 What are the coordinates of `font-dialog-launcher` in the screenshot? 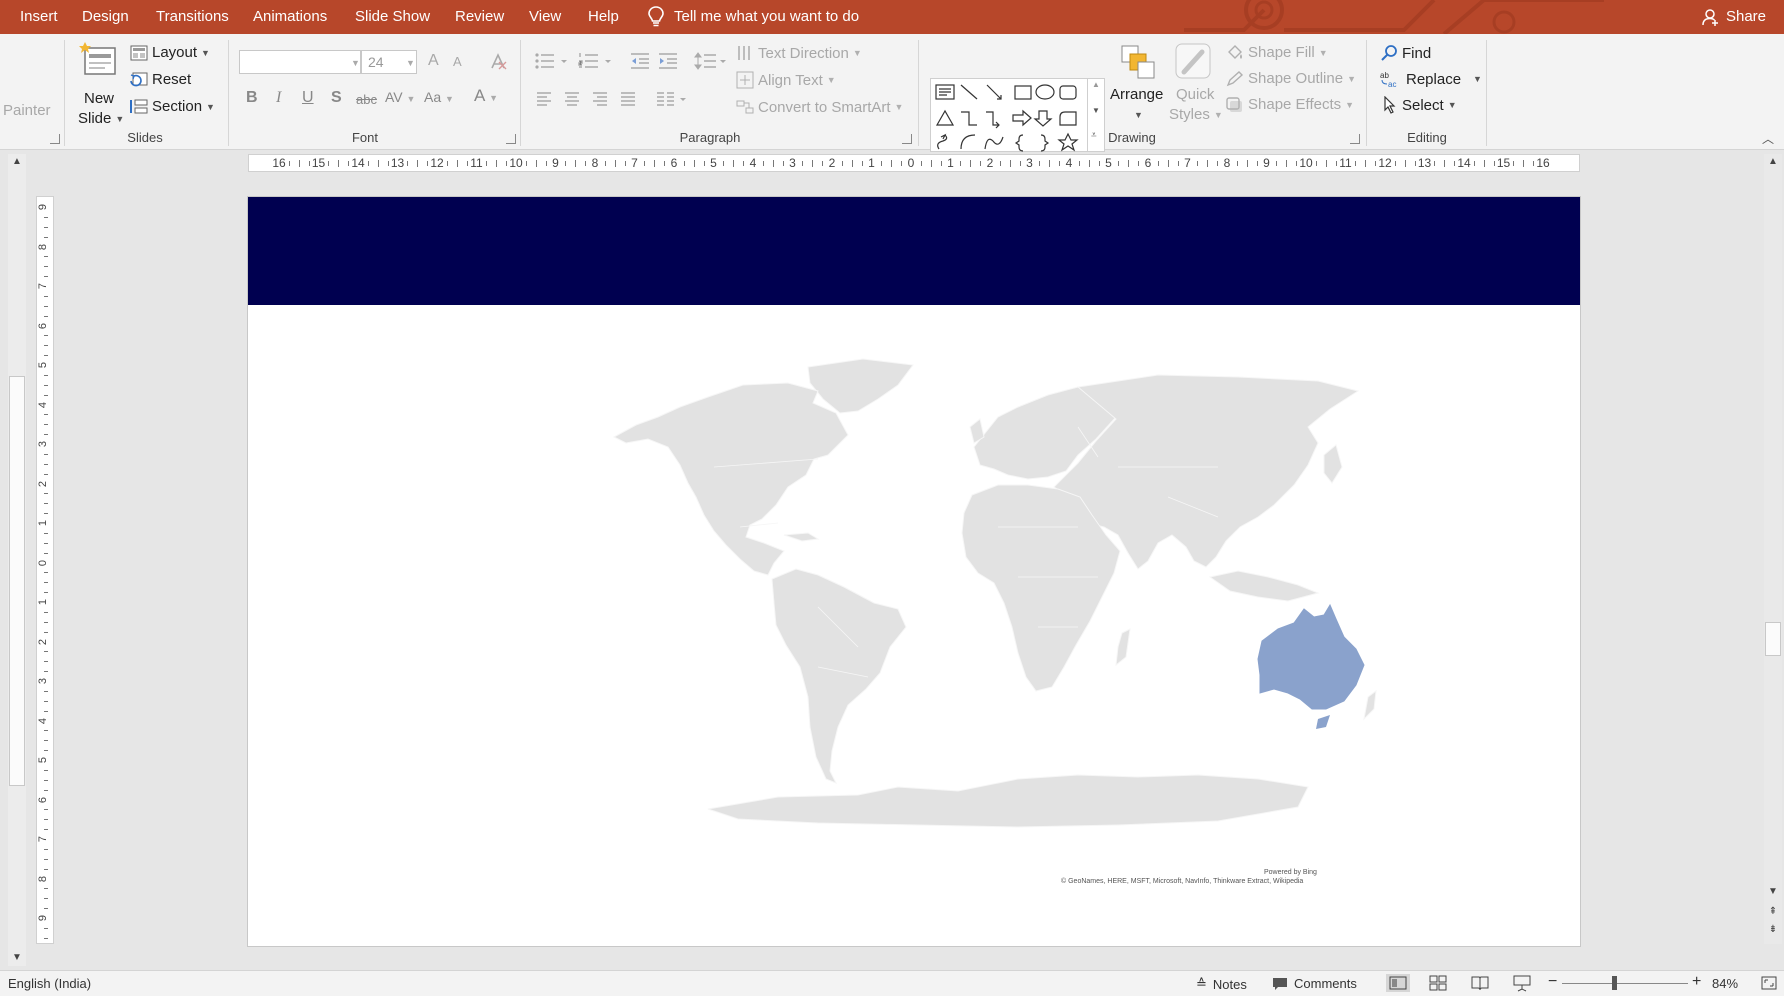 It's located at (511, 139).